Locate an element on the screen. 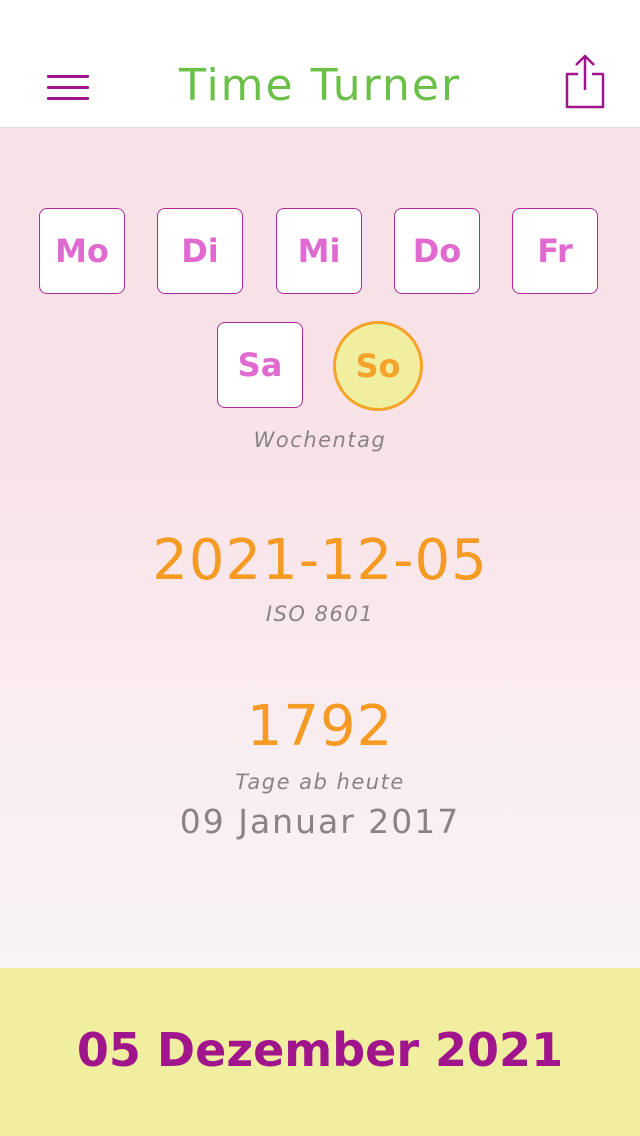 This screenshot has width=640, height=1136. days-count-value: 1792 is located at coordinates (320, 726).